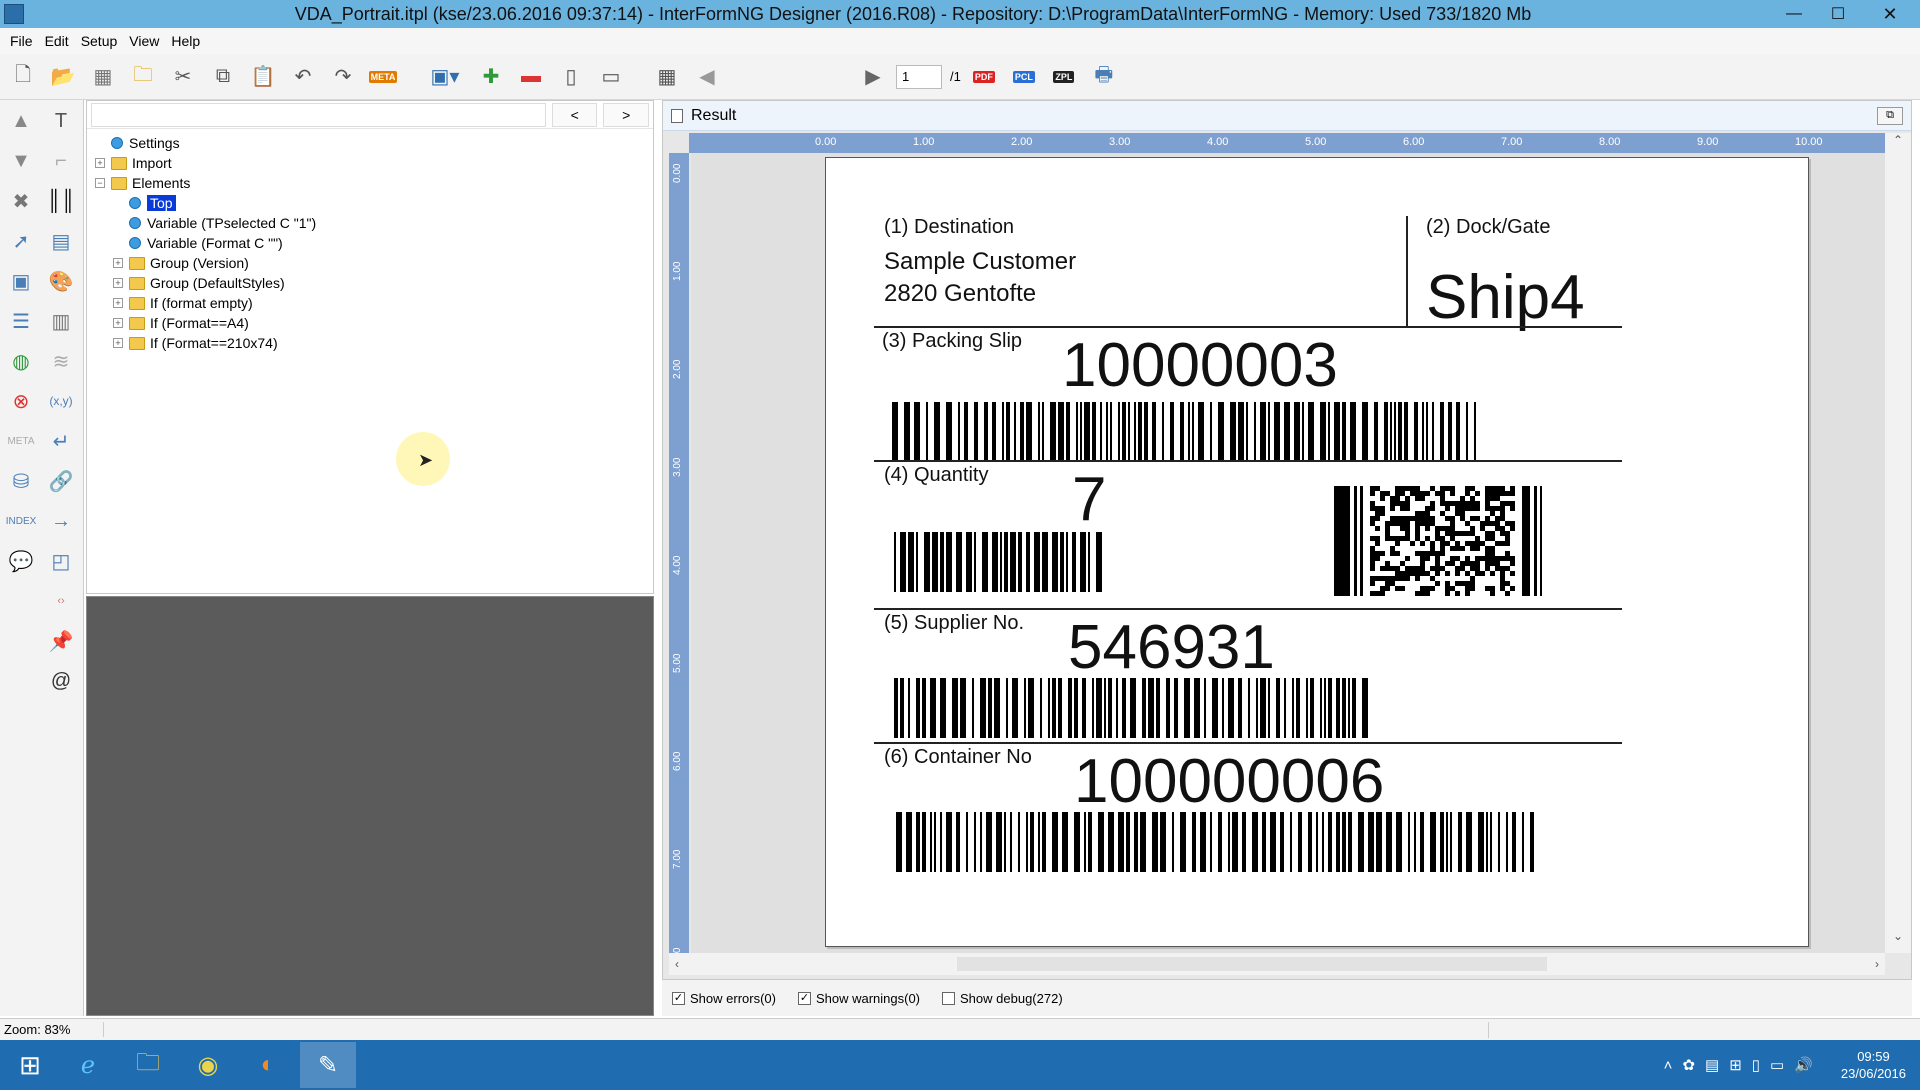 The width and height of the screenshot is (1920, 1090). Describe the element at coordinates (1688, 1065) in the screenshot. I see `tray-app-icon: ✿` at that location.